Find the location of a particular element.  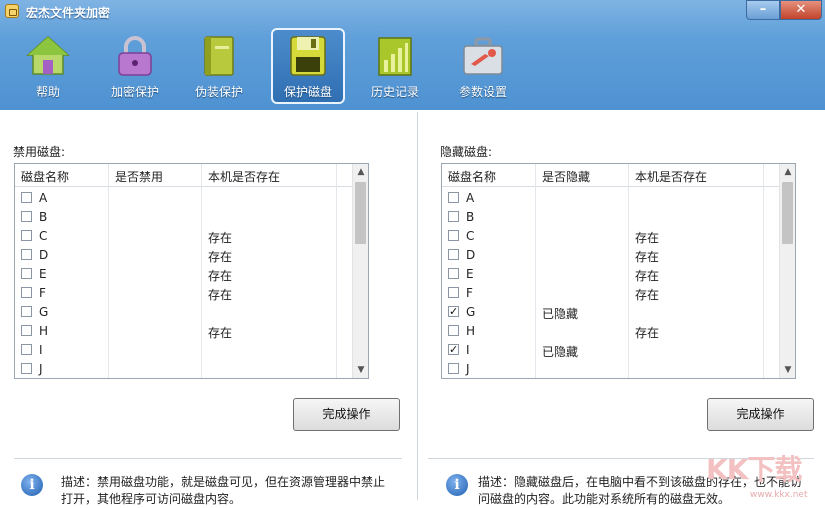

toolbar-help-label: 帮助 is located at coordinates (47, 92).